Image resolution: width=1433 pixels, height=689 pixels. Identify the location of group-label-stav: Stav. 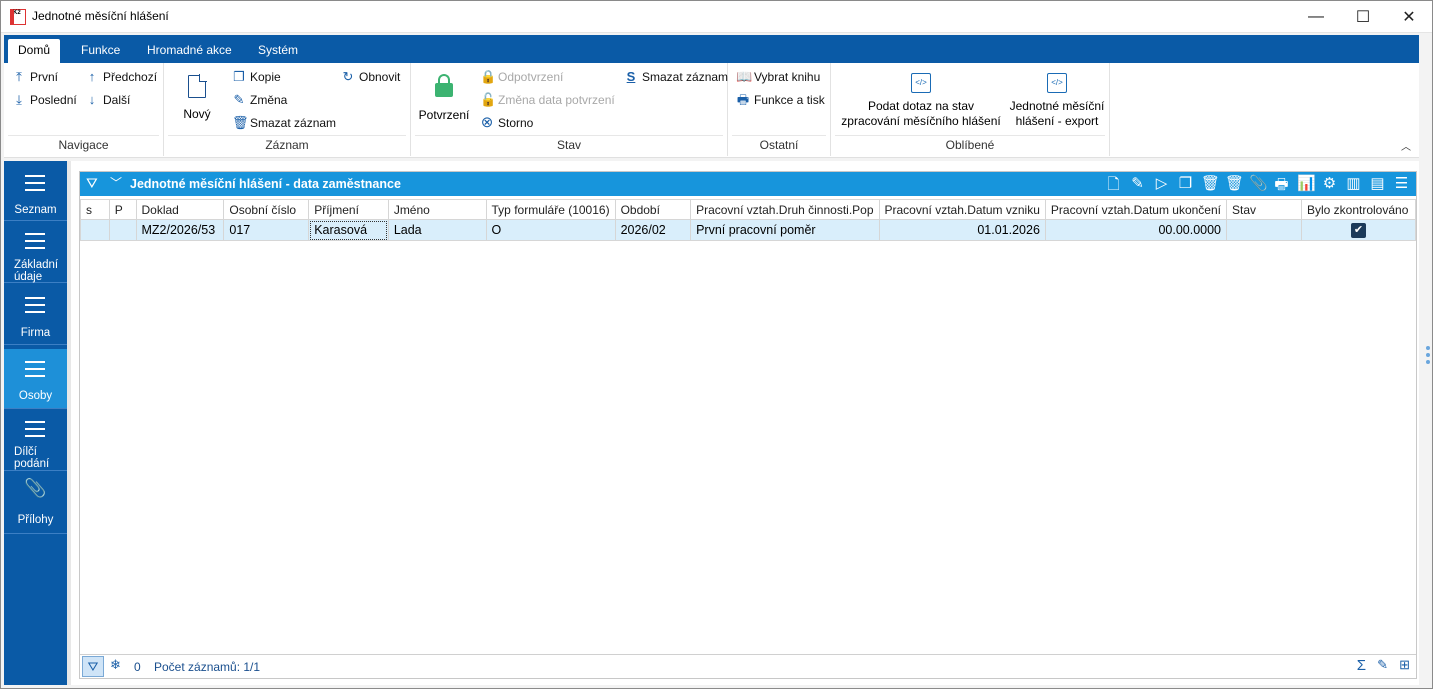
(568, 145).